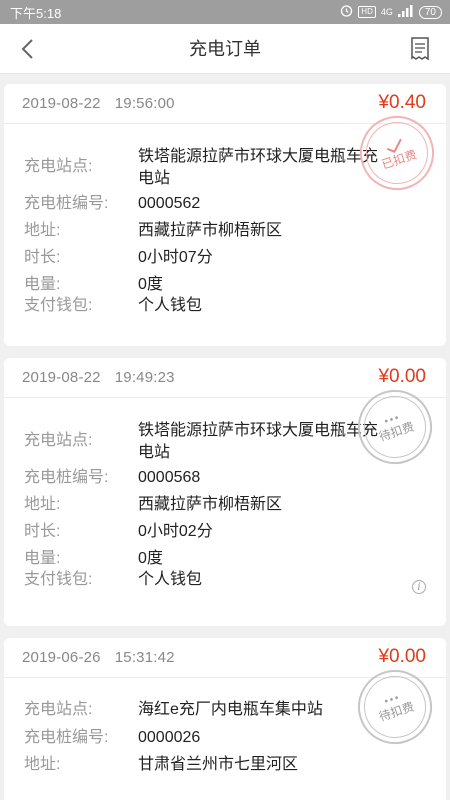 The width and height of the screenshot is (450, 800). Describe the element at coordinates (144, 103) in the screenshot. I see `order-time: 19:56:00` at that location.